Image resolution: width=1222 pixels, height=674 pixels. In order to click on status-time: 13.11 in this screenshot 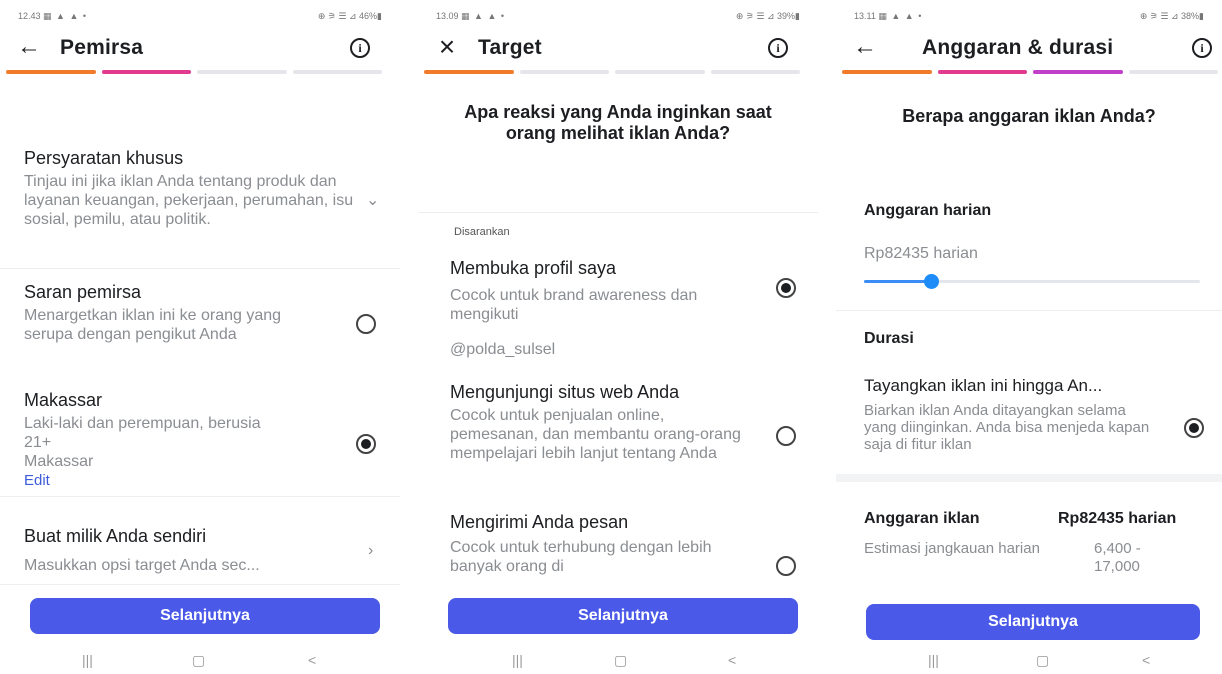, I will do `click(865, 15)`.